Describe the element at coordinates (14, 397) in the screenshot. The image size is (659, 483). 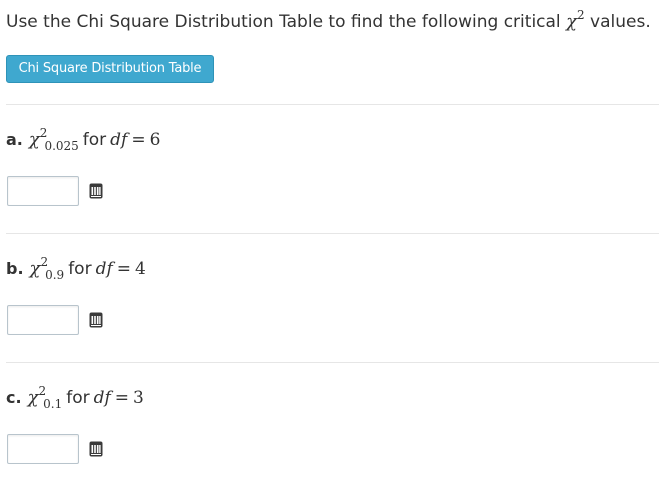
I see `question-letter: c.` at that location.